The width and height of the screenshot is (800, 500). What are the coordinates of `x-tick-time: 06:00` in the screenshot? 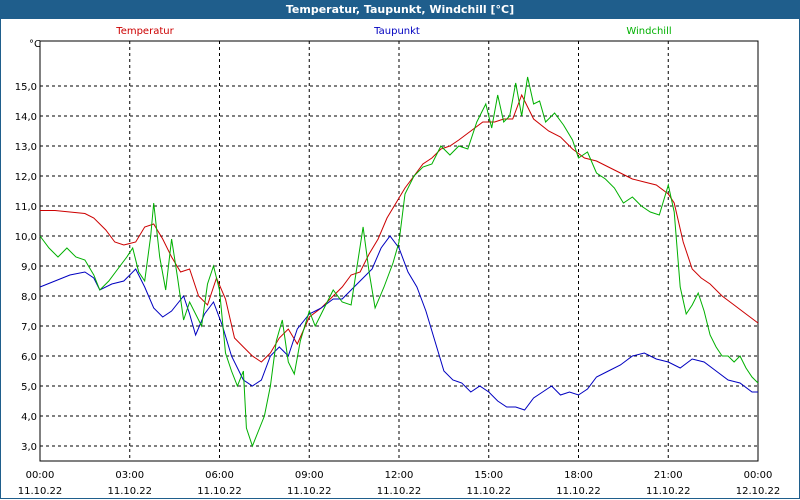 It's located at (219, 475).